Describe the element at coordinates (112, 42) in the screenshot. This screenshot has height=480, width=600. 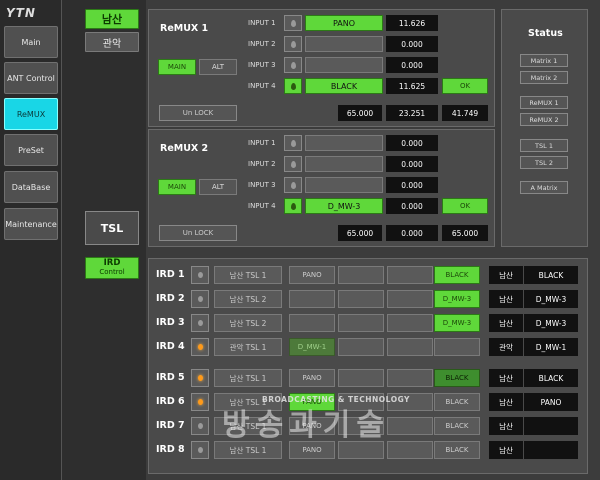
I see `site-gwanak-button: 관악` at that location.